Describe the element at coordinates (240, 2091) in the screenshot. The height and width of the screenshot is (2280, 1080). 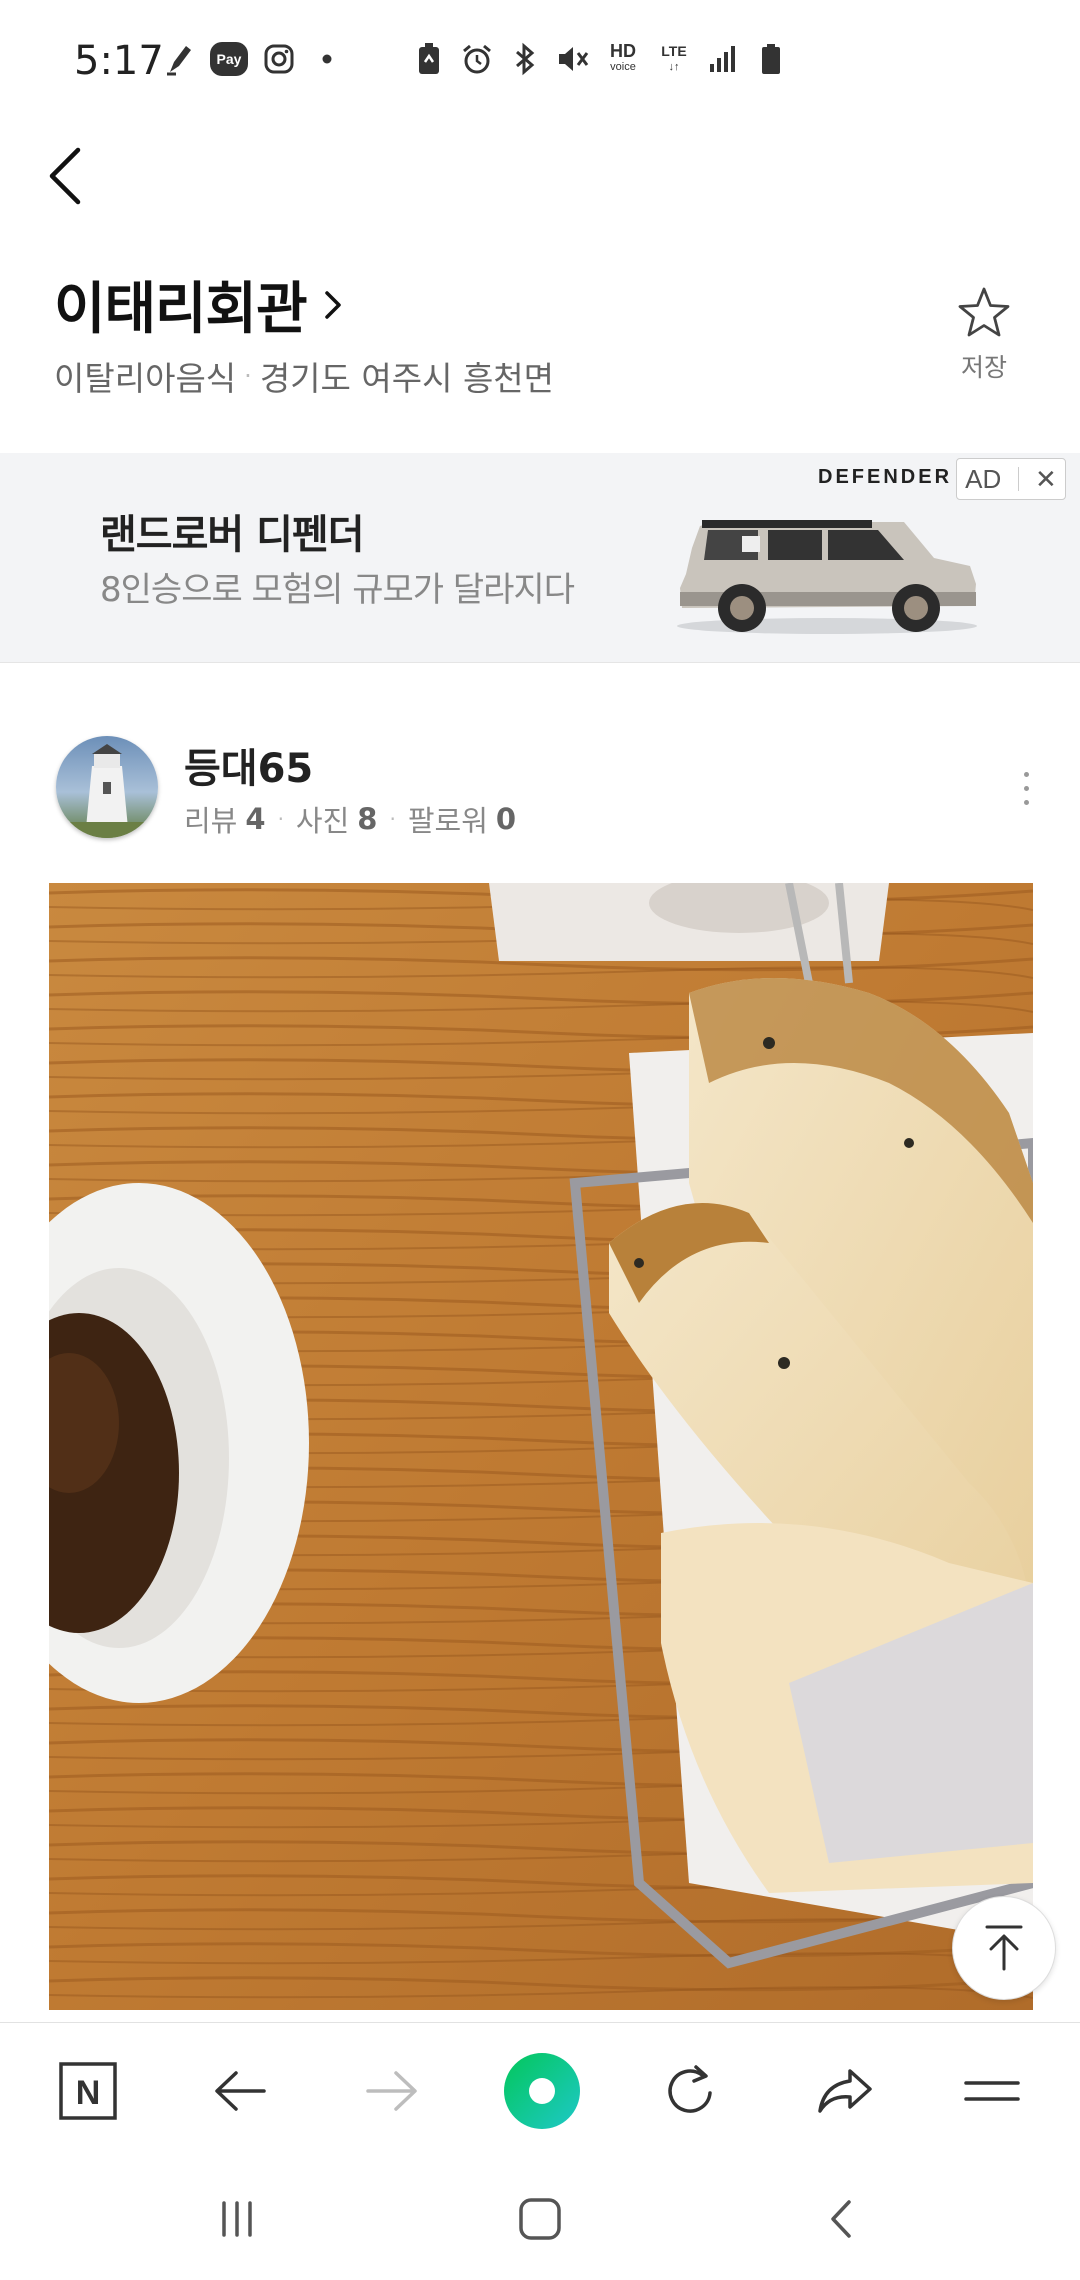
I see `back-arrow-icon` at that location.